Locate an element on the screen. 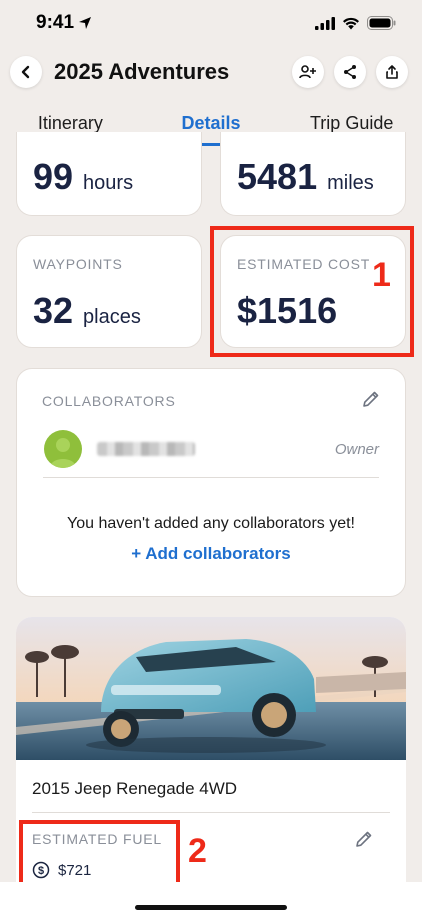 This screenshot has width=422, height=916. edit-collaborators-button is located at coordinates (371, 401).